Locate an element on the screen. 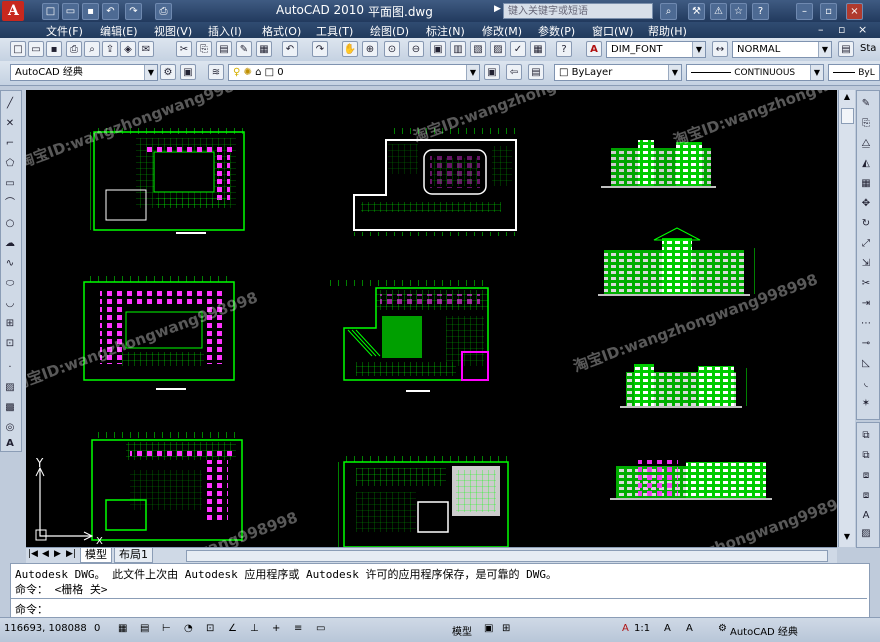 The image size is (880, 642). rotate-icon: ↻ is located at coordinates (866, 224).